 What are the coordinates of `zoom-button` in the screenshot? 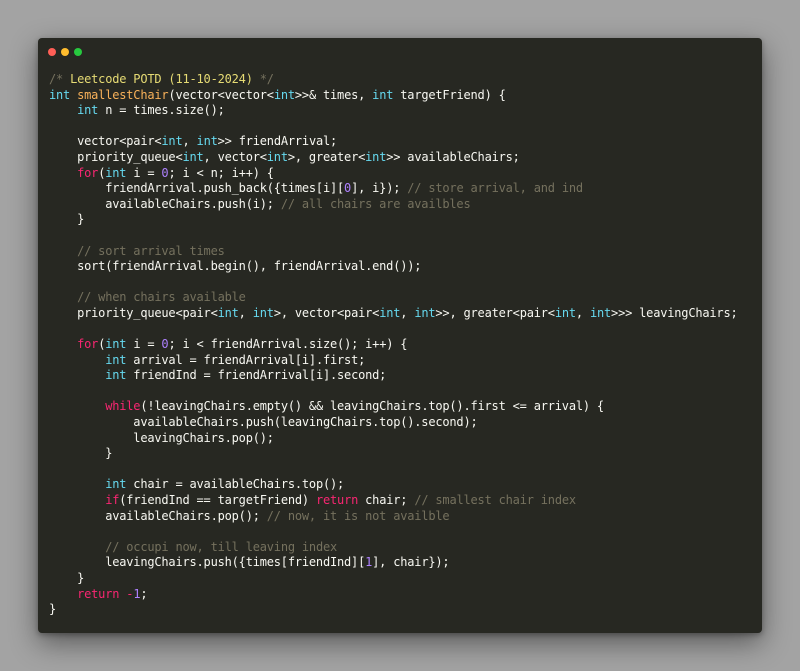 It's located at (78, 52).